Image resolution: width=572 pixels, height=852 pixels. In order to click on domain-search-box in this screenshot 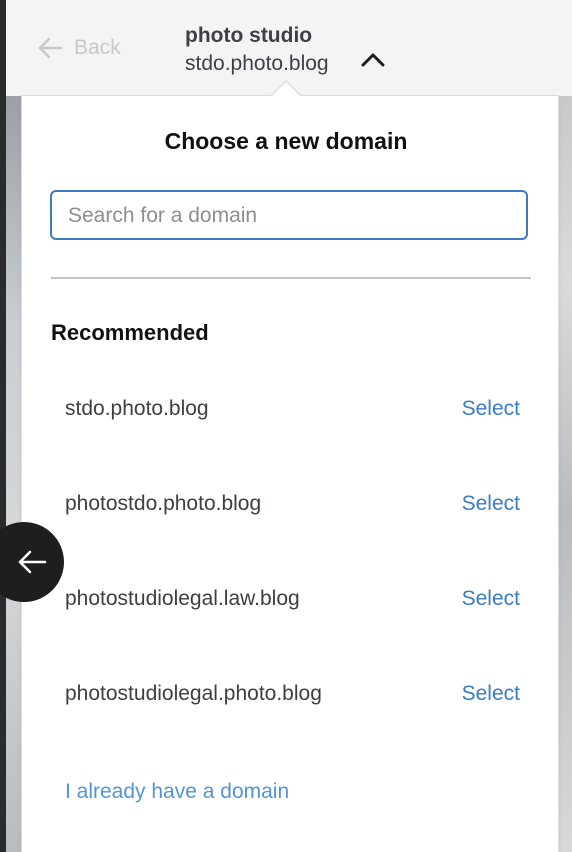, I will do `click(289, 215)`.